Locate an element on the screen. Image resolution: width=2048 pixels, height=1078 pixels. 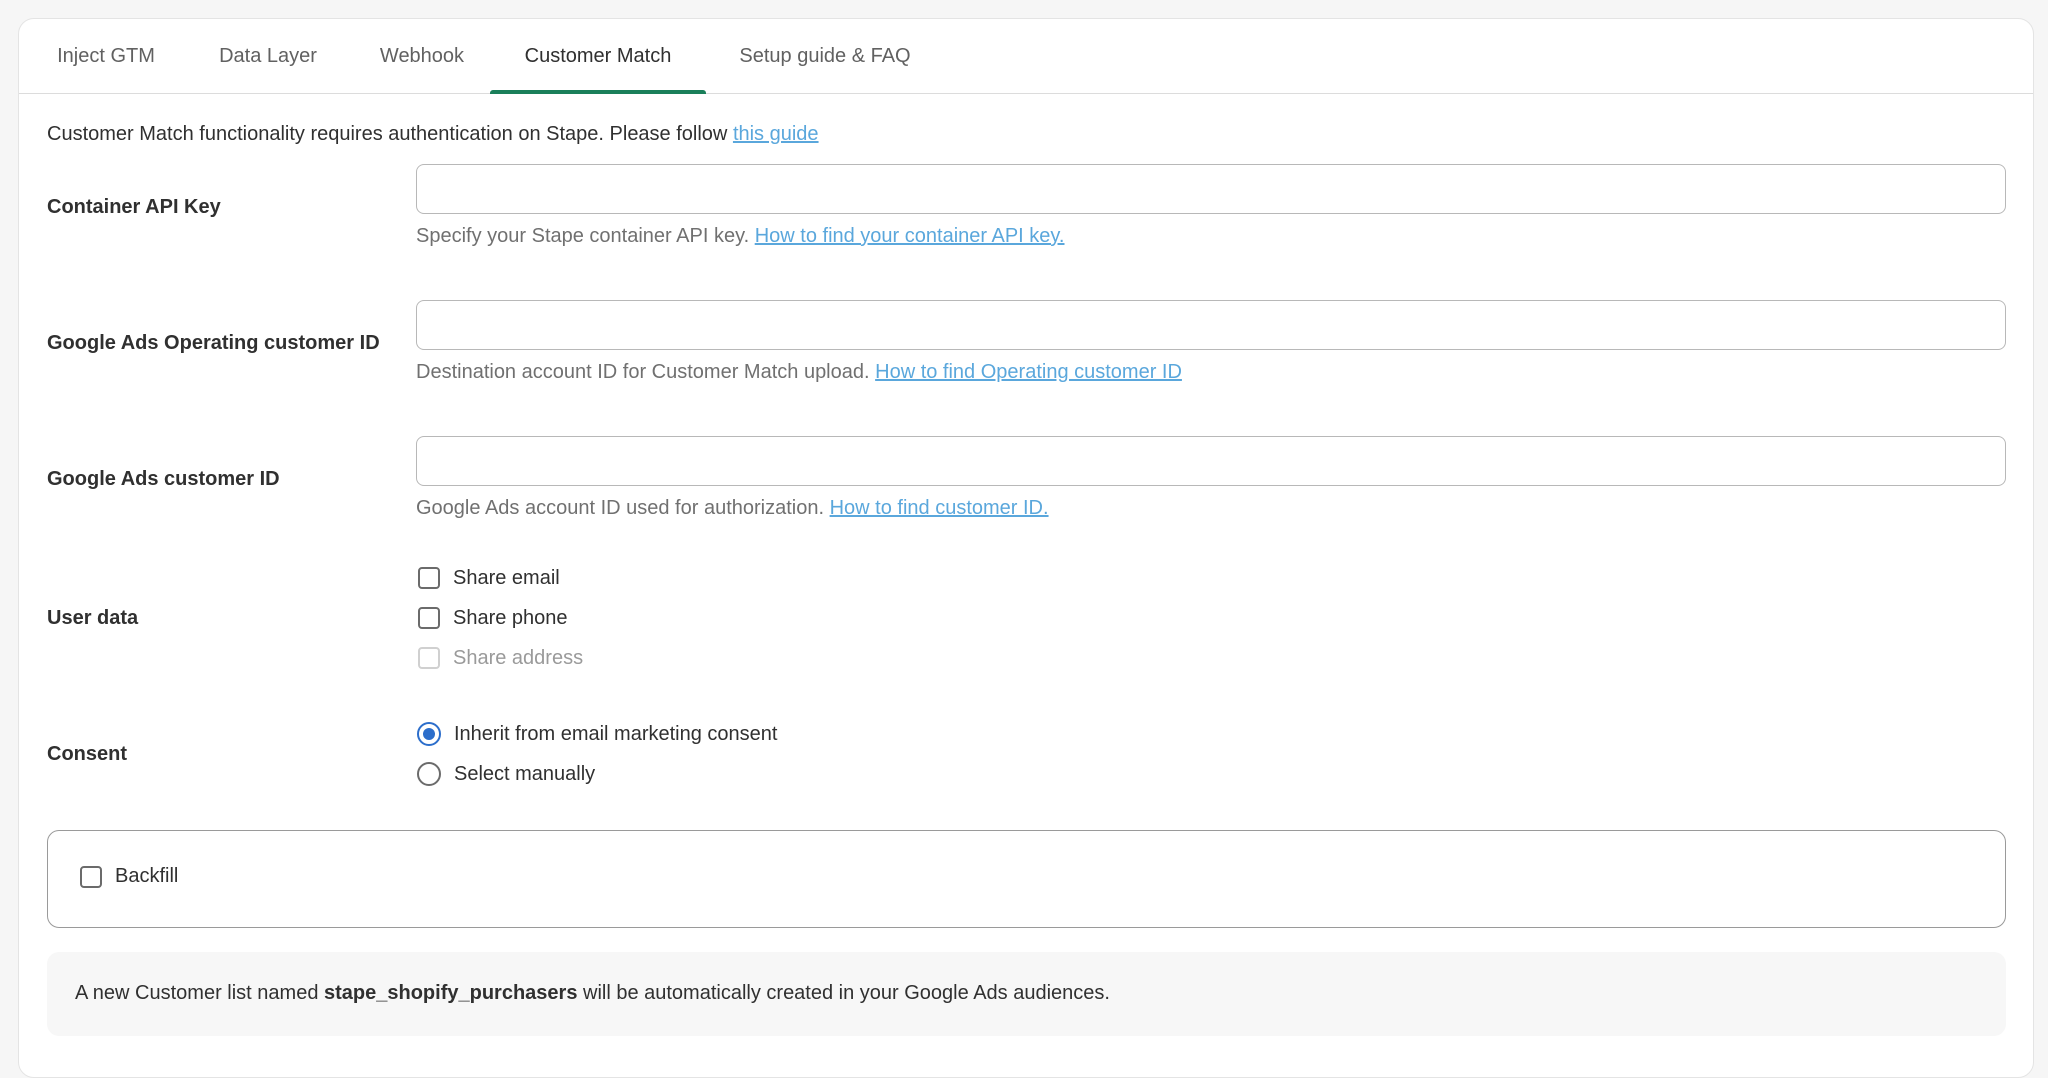
backfill-checkbox is located at coordinates (91, 876).